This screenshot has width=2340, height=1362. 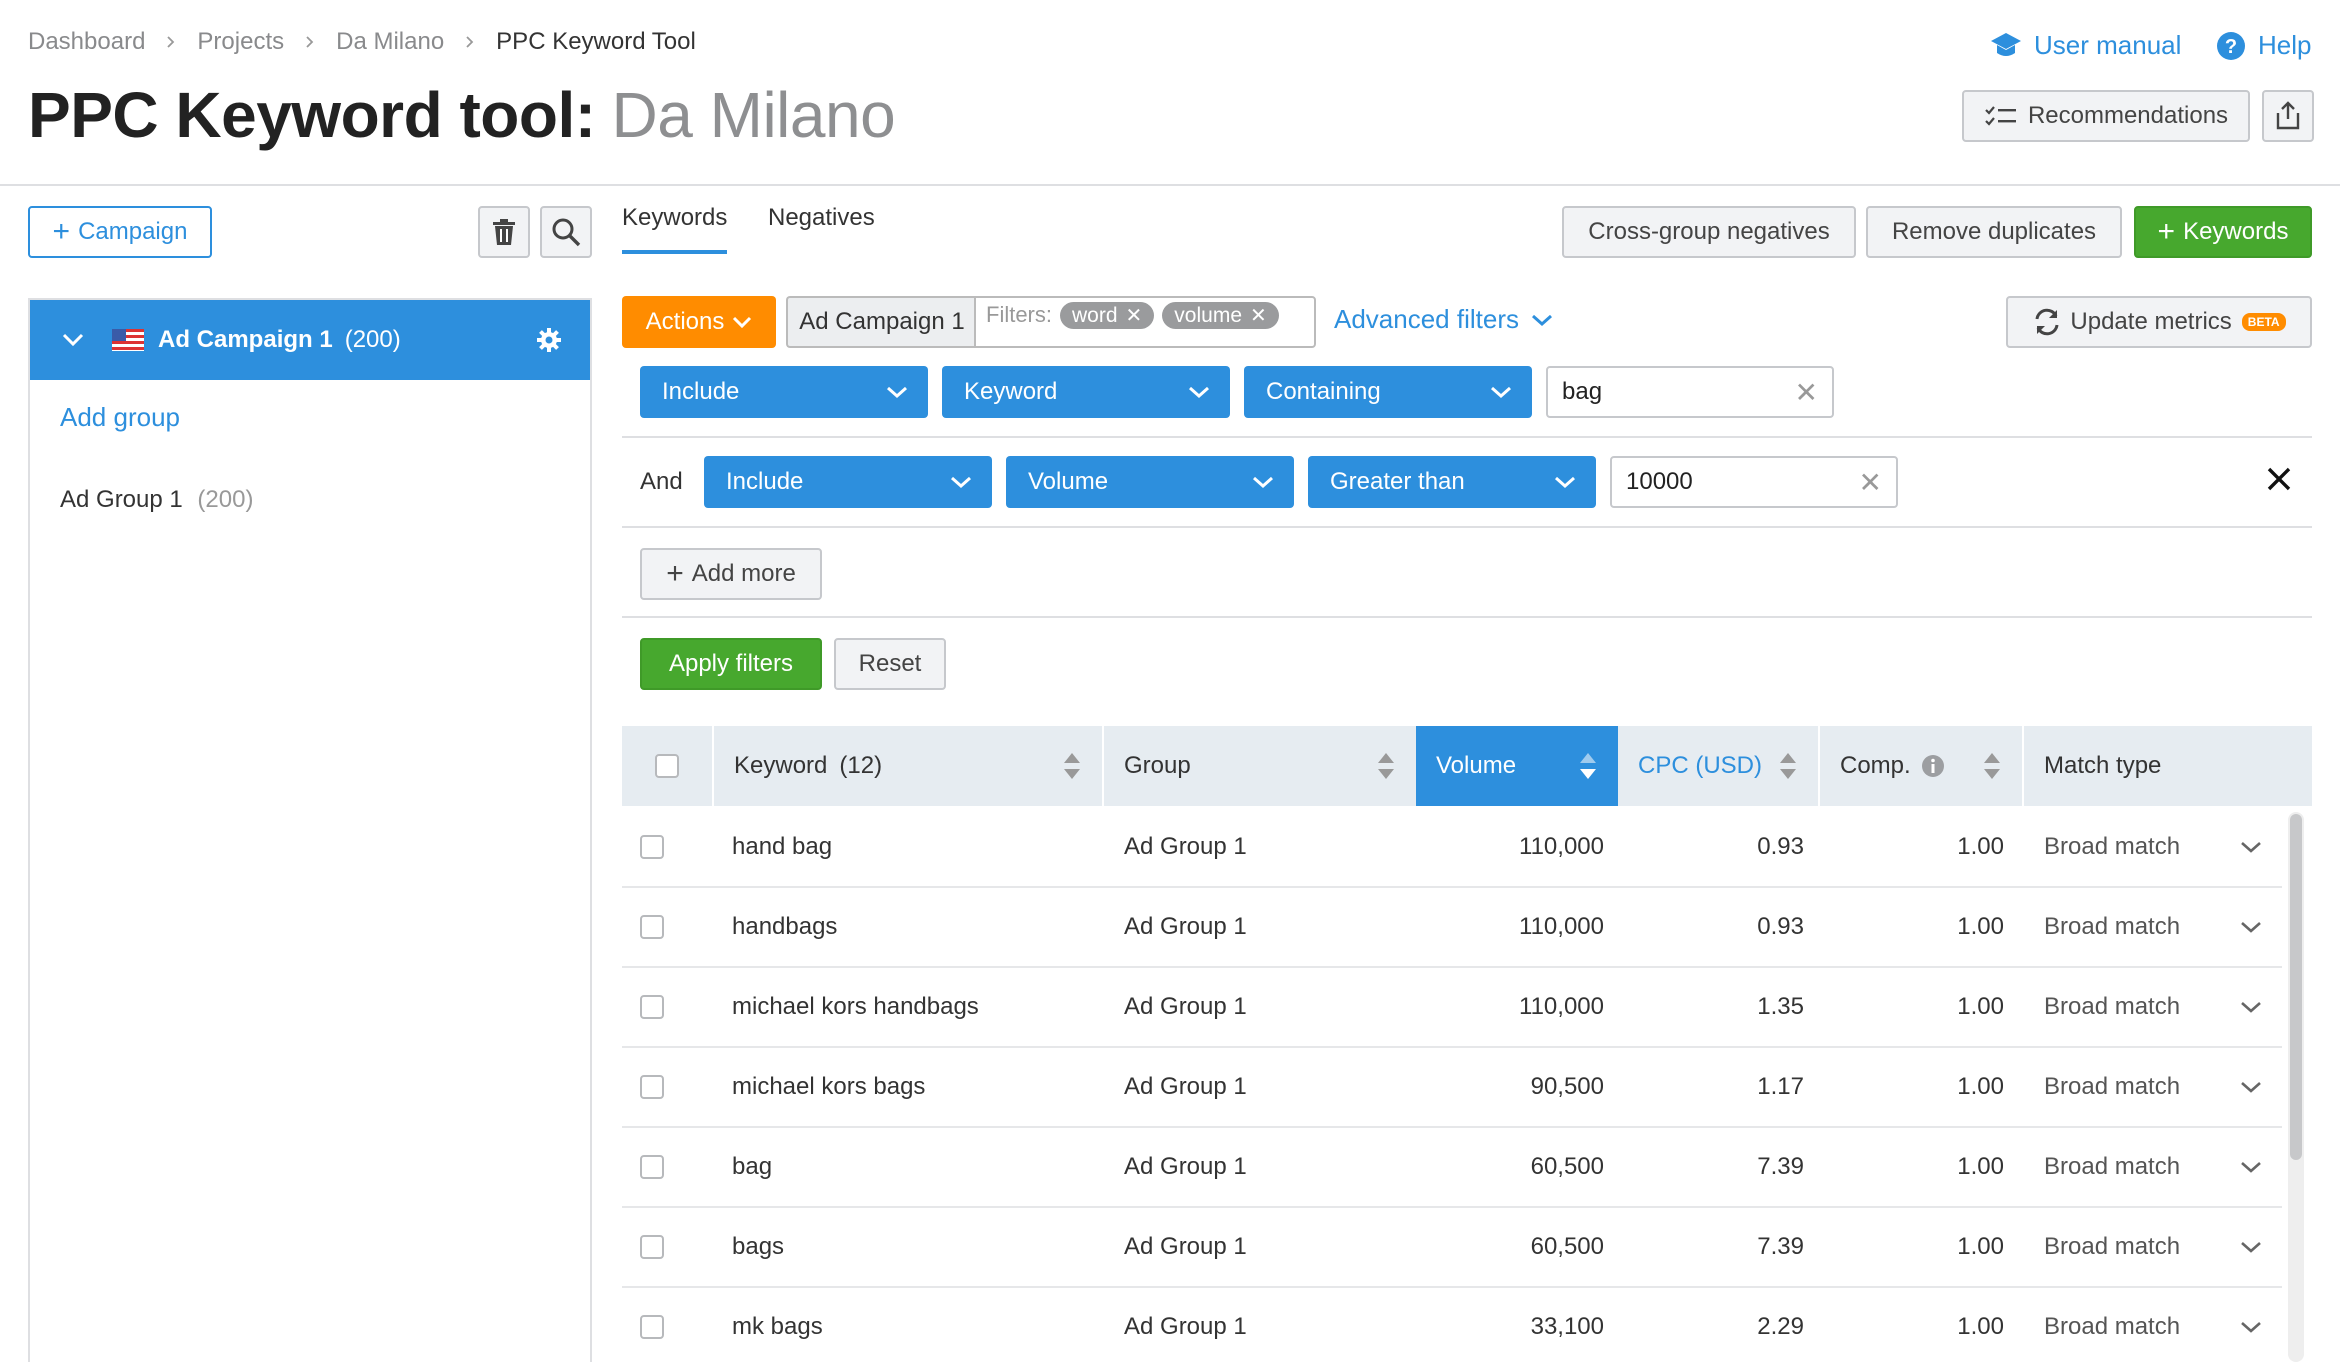 I want to click on delete-button, so click(x=504, y=232).